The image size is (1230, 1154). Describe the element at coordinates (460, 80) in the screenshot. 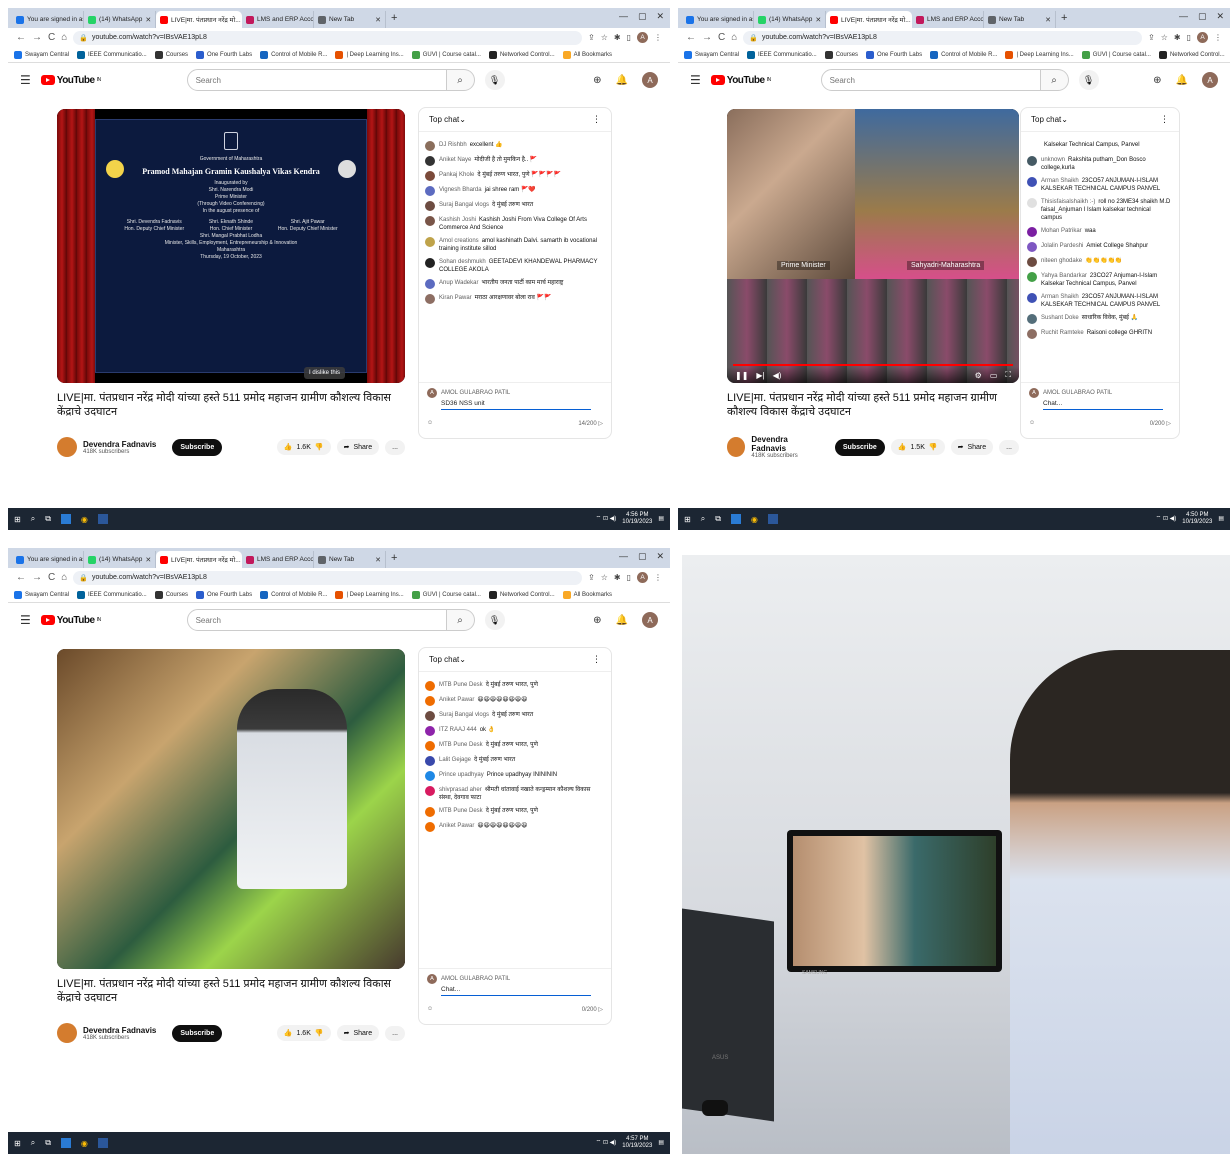

I see `search-icon: ⌕` at that location.